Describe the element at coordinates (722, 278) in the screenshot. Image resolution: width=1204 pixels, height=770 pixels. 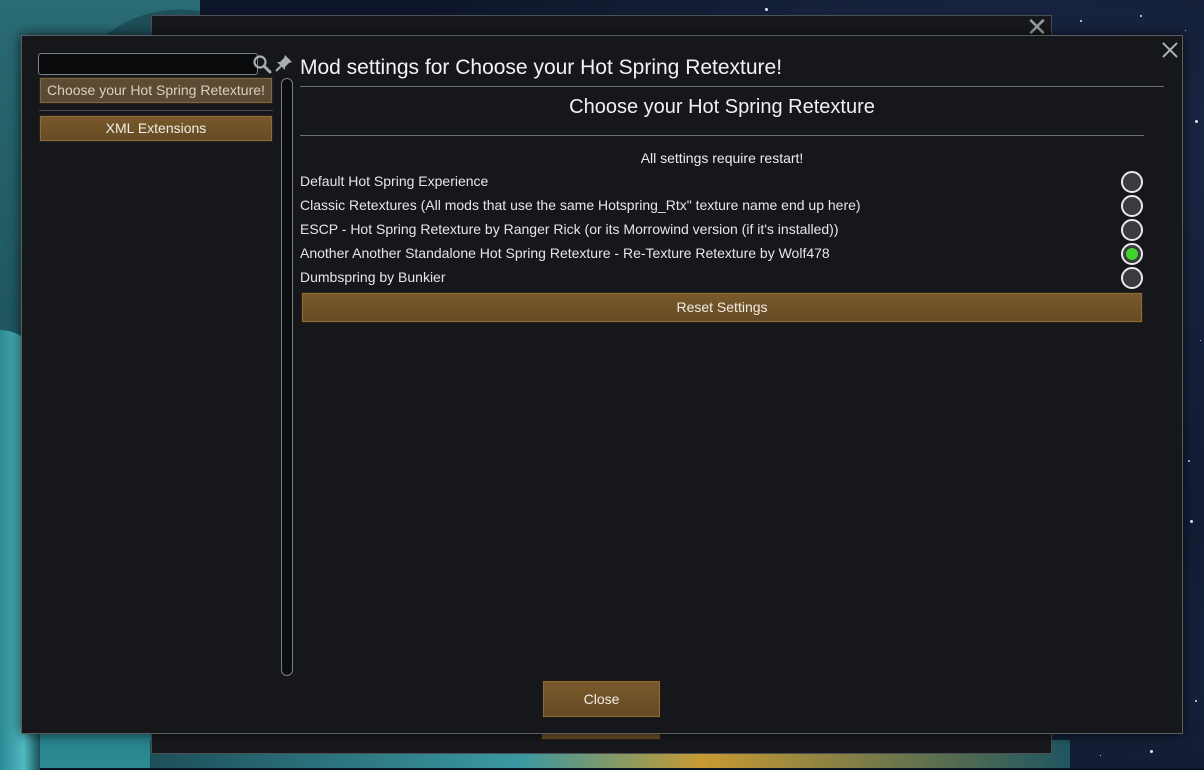
I see `option-row-dumbspring: Dumbspring by Bunkier` at that location.